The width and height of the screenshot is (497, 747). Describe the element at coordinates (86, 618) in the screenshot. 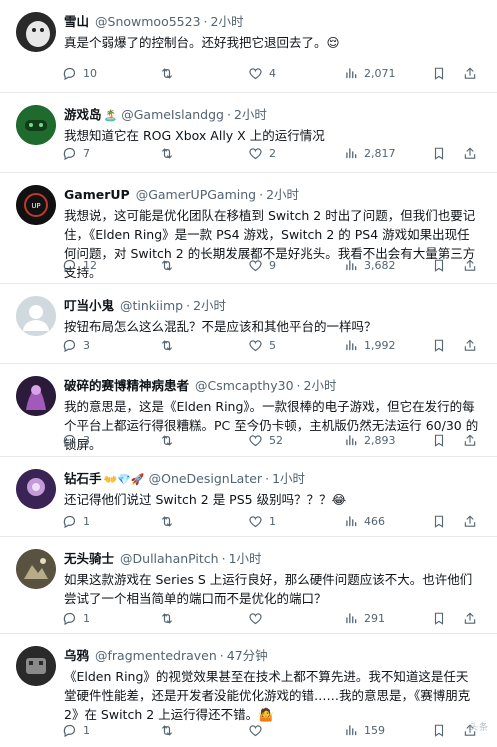

I see `reply-count: 1` at that location.